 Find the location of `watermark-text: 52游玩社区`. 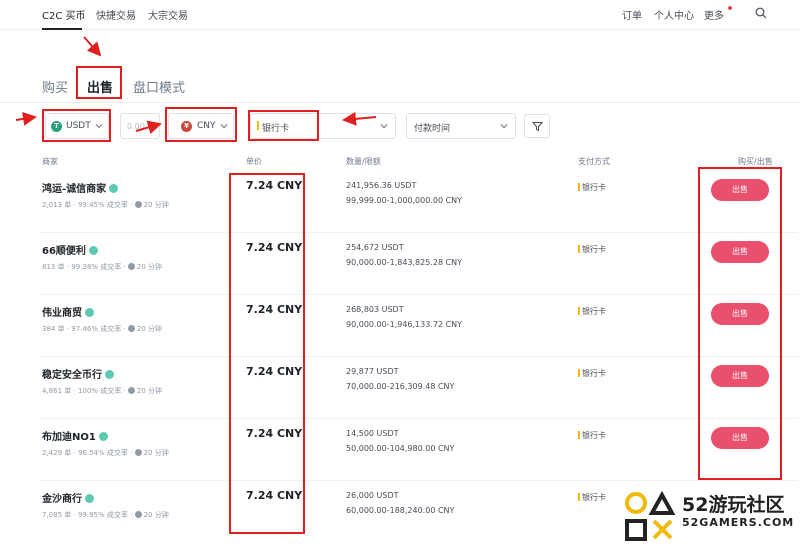

watermark-text: 52游玩社区 is located at coordinates (733, 505).